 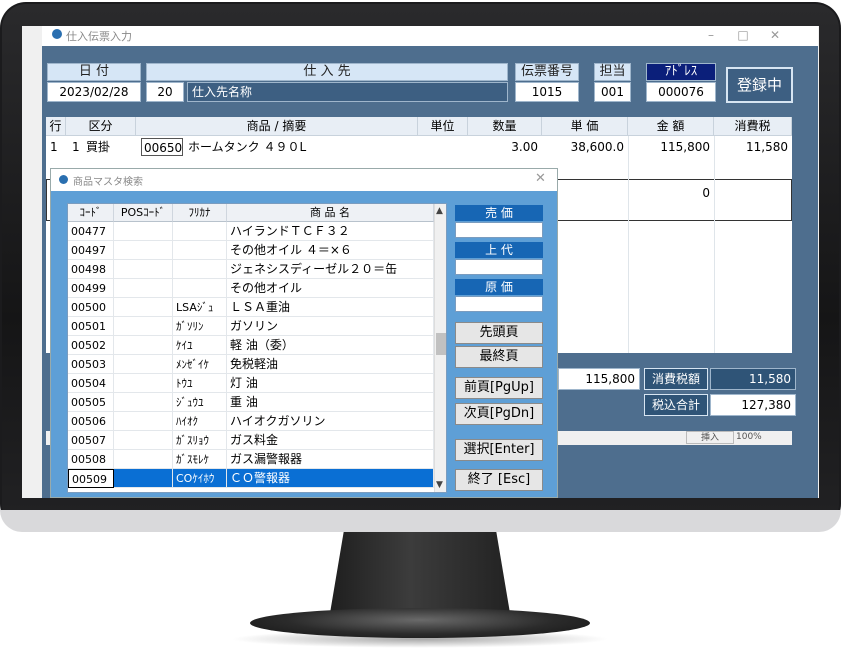 I want to click on row1-product-name: ホームタンク ４９０L, so click(x=247, y=147).